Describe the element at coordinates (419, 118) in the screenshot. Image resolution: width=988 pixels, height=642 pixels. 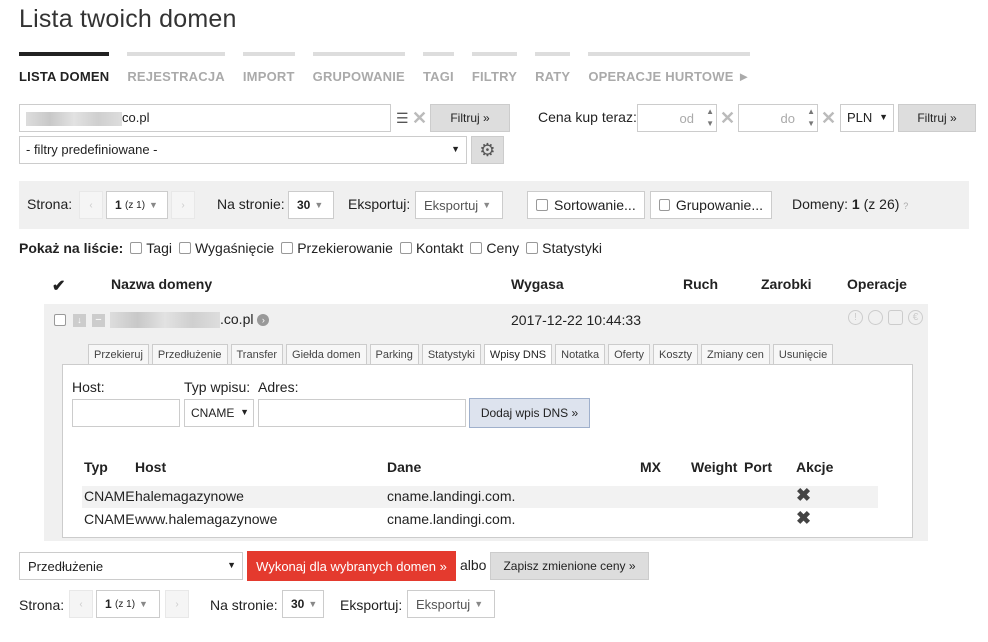
I see `clear-search-icon: ✕` at that location.